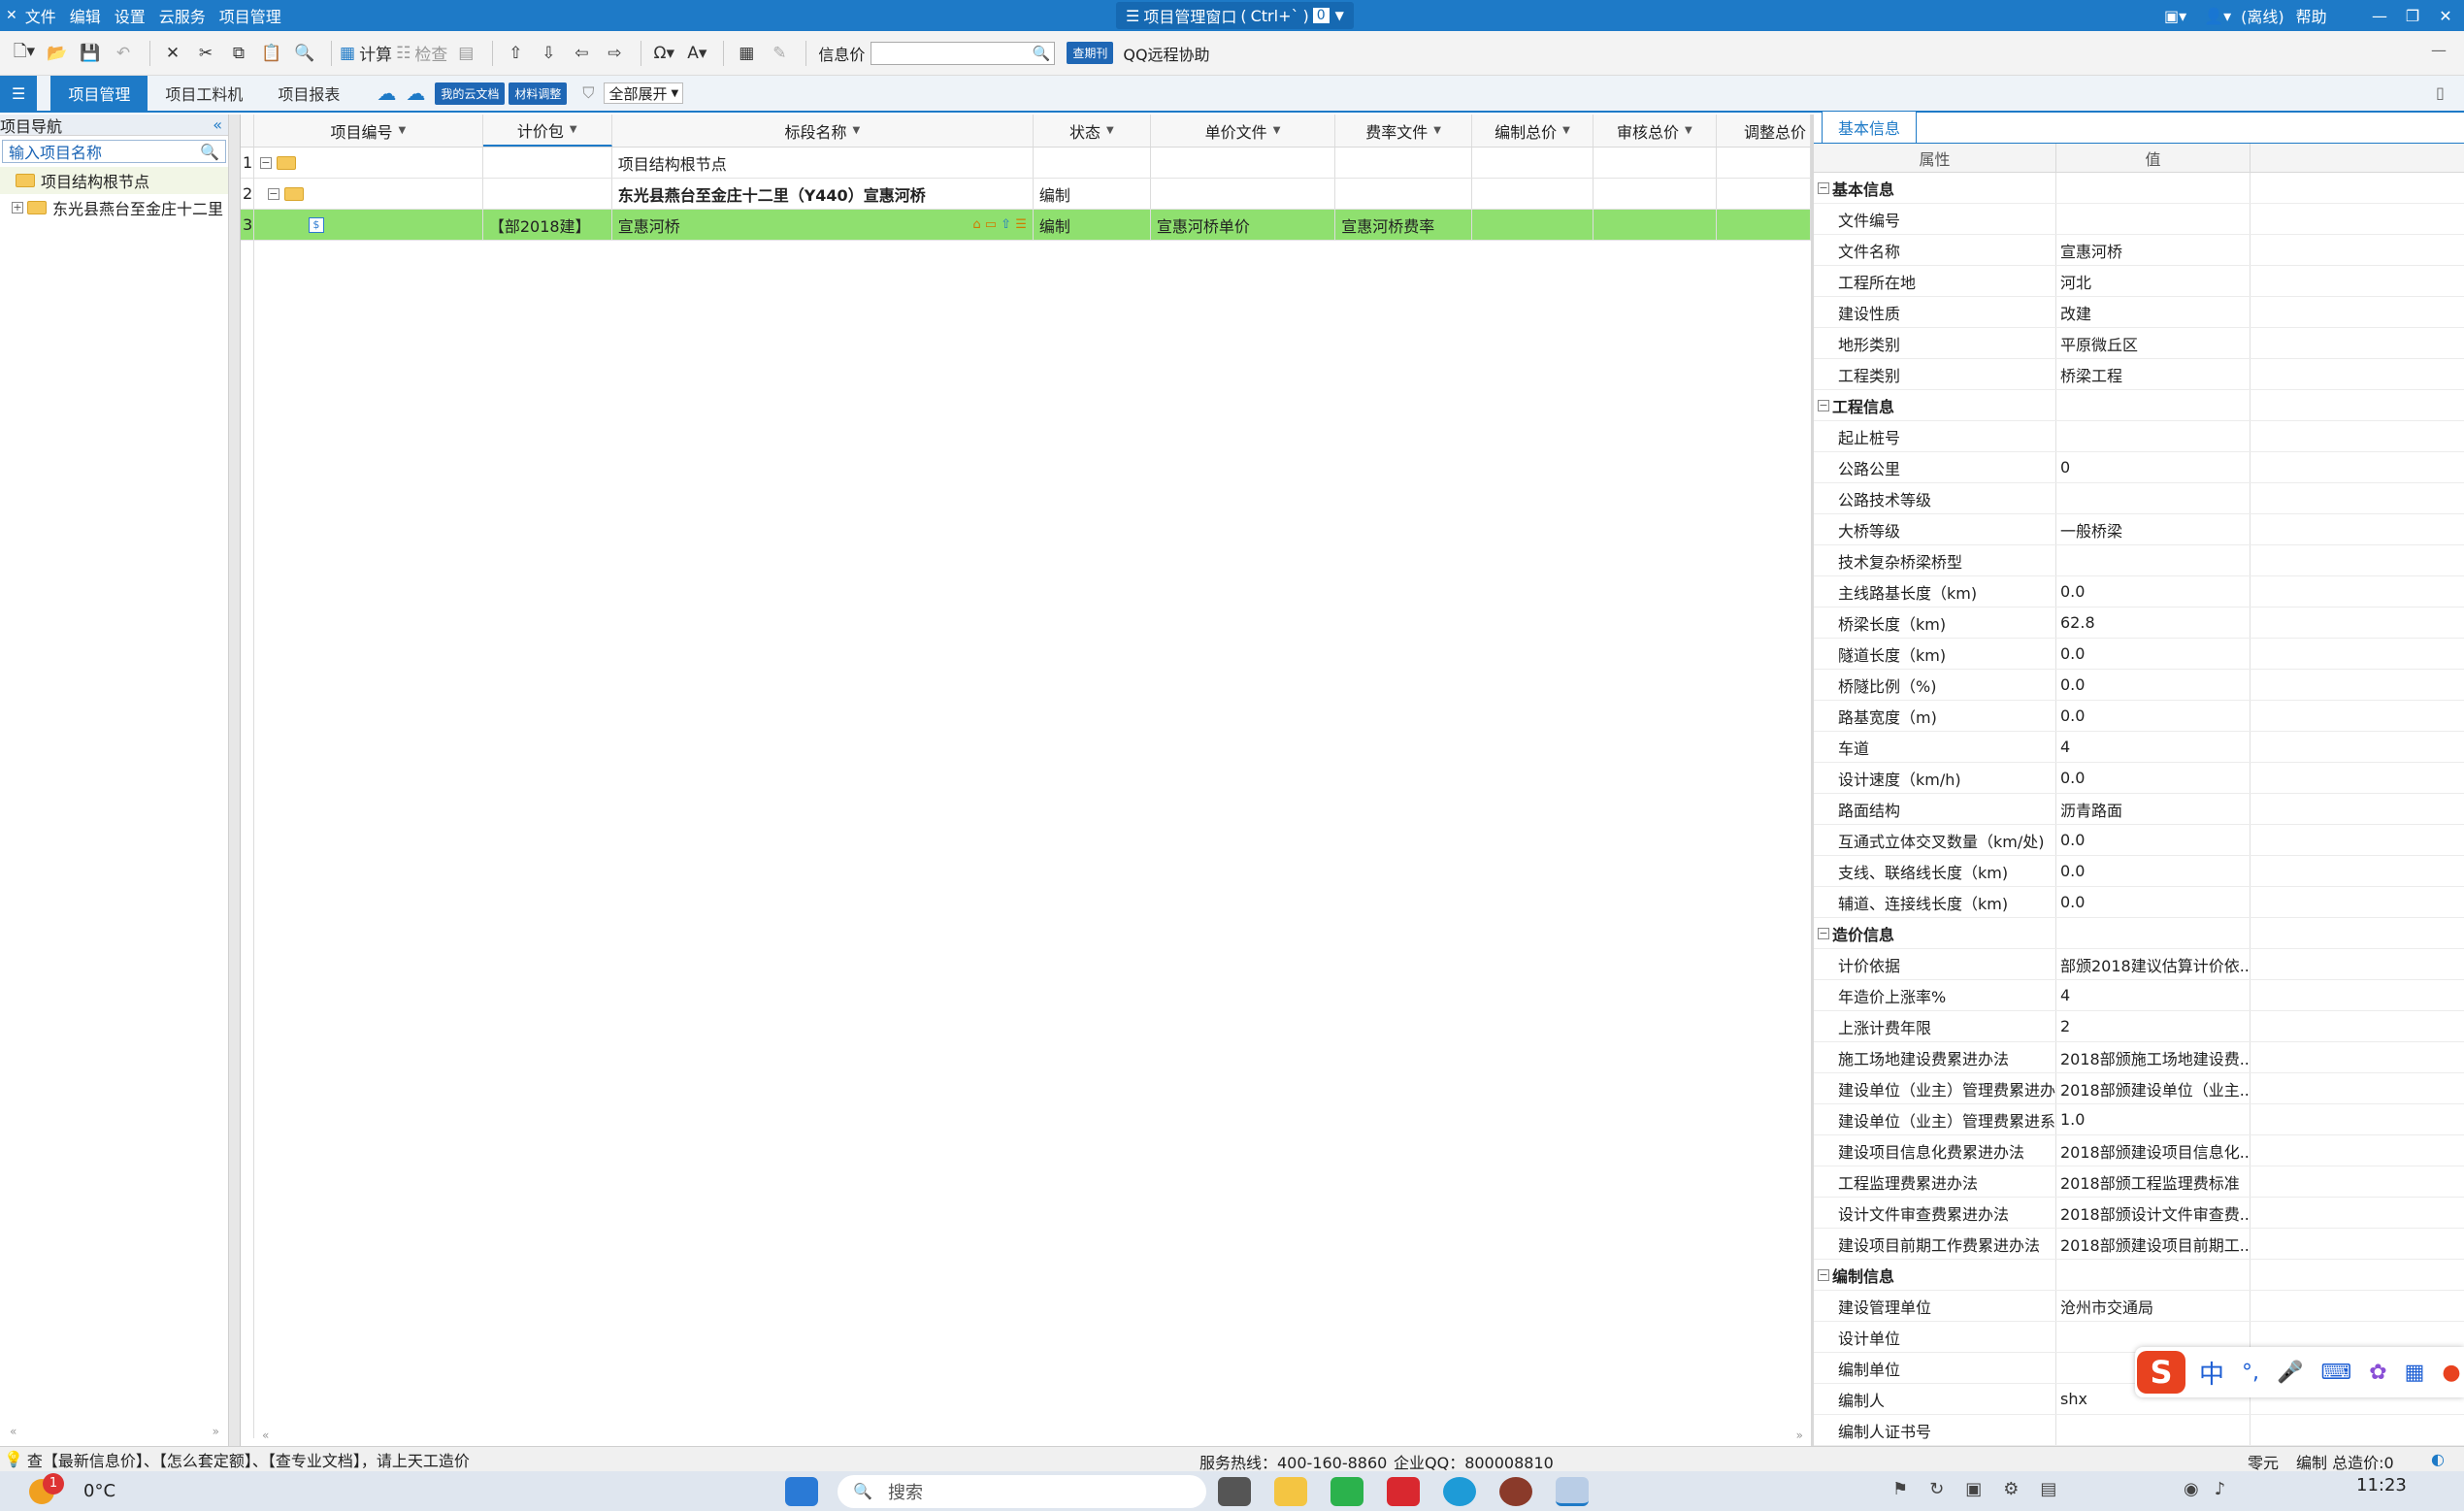 This screenshot has height=1511, width=2464. What do you see at coordinates (471, 93) in the screenshot?
I see `cloud-docs-button: 我的云文档` at bounding box center [471, 93].